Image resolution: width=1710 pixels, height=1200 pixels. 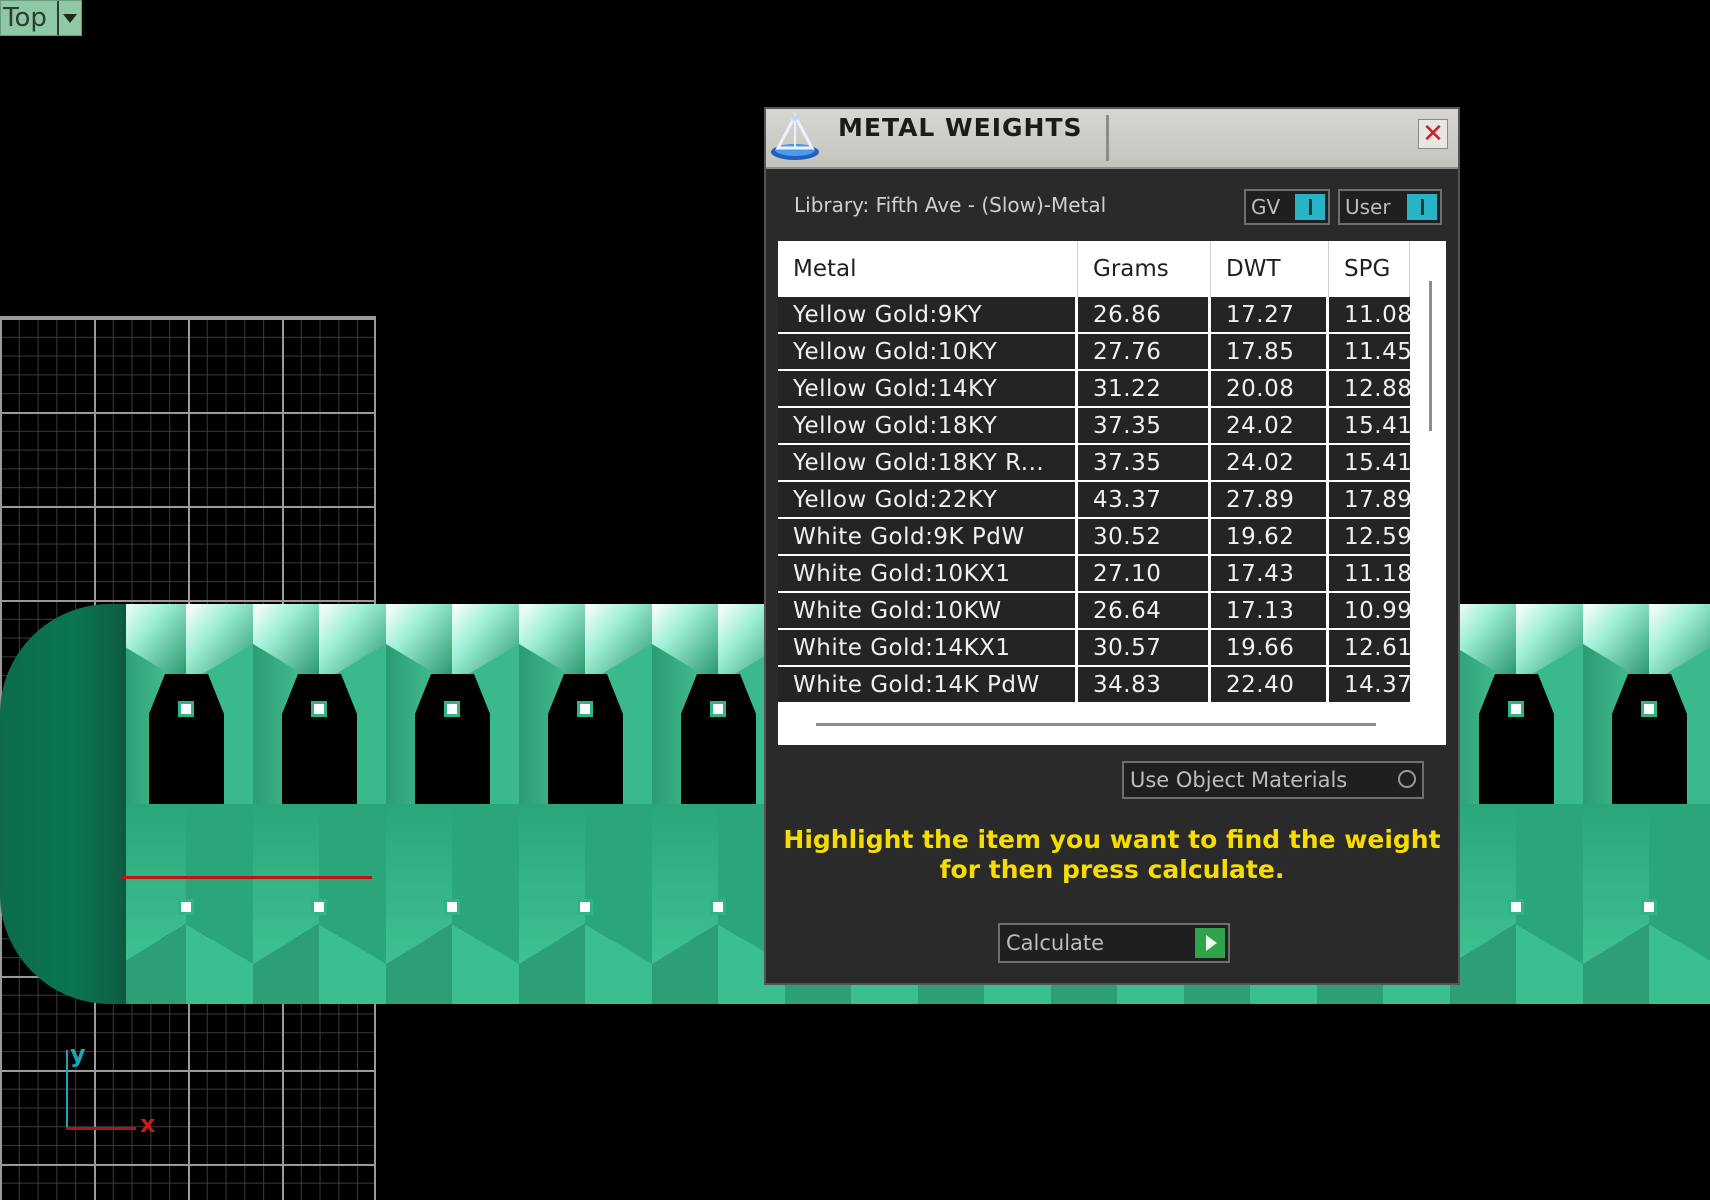 What do you see at coordinates (1144, 647) in the screenshot?
I see `grams-cell: 30.57` at bounding box center [1144, 647].